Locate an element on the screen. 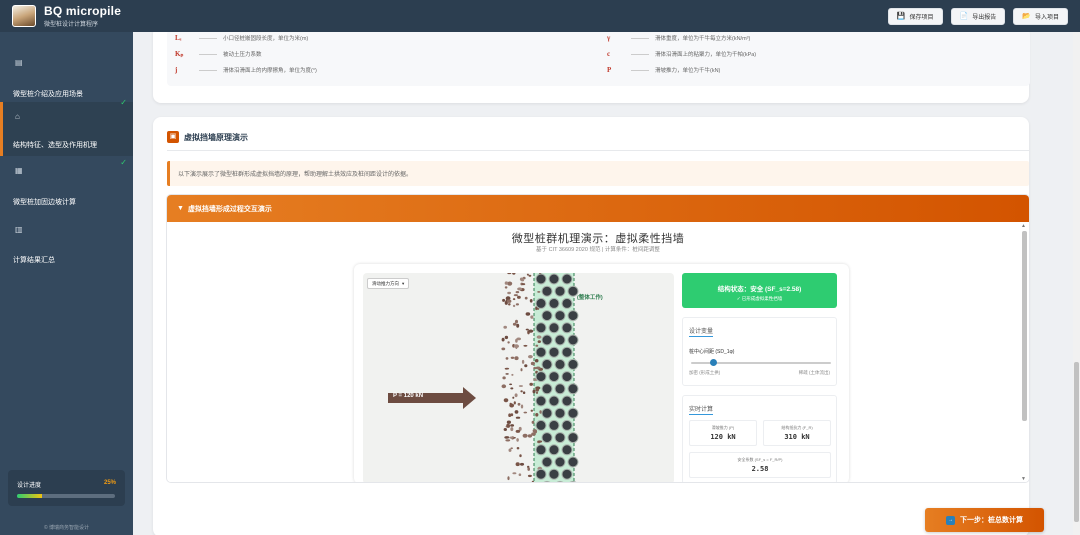 This screenshot has height=535, width=1080. demo-title: 微型桩群机理演示：虚拟柔性挡墙 is located at coordinates (598, 239).